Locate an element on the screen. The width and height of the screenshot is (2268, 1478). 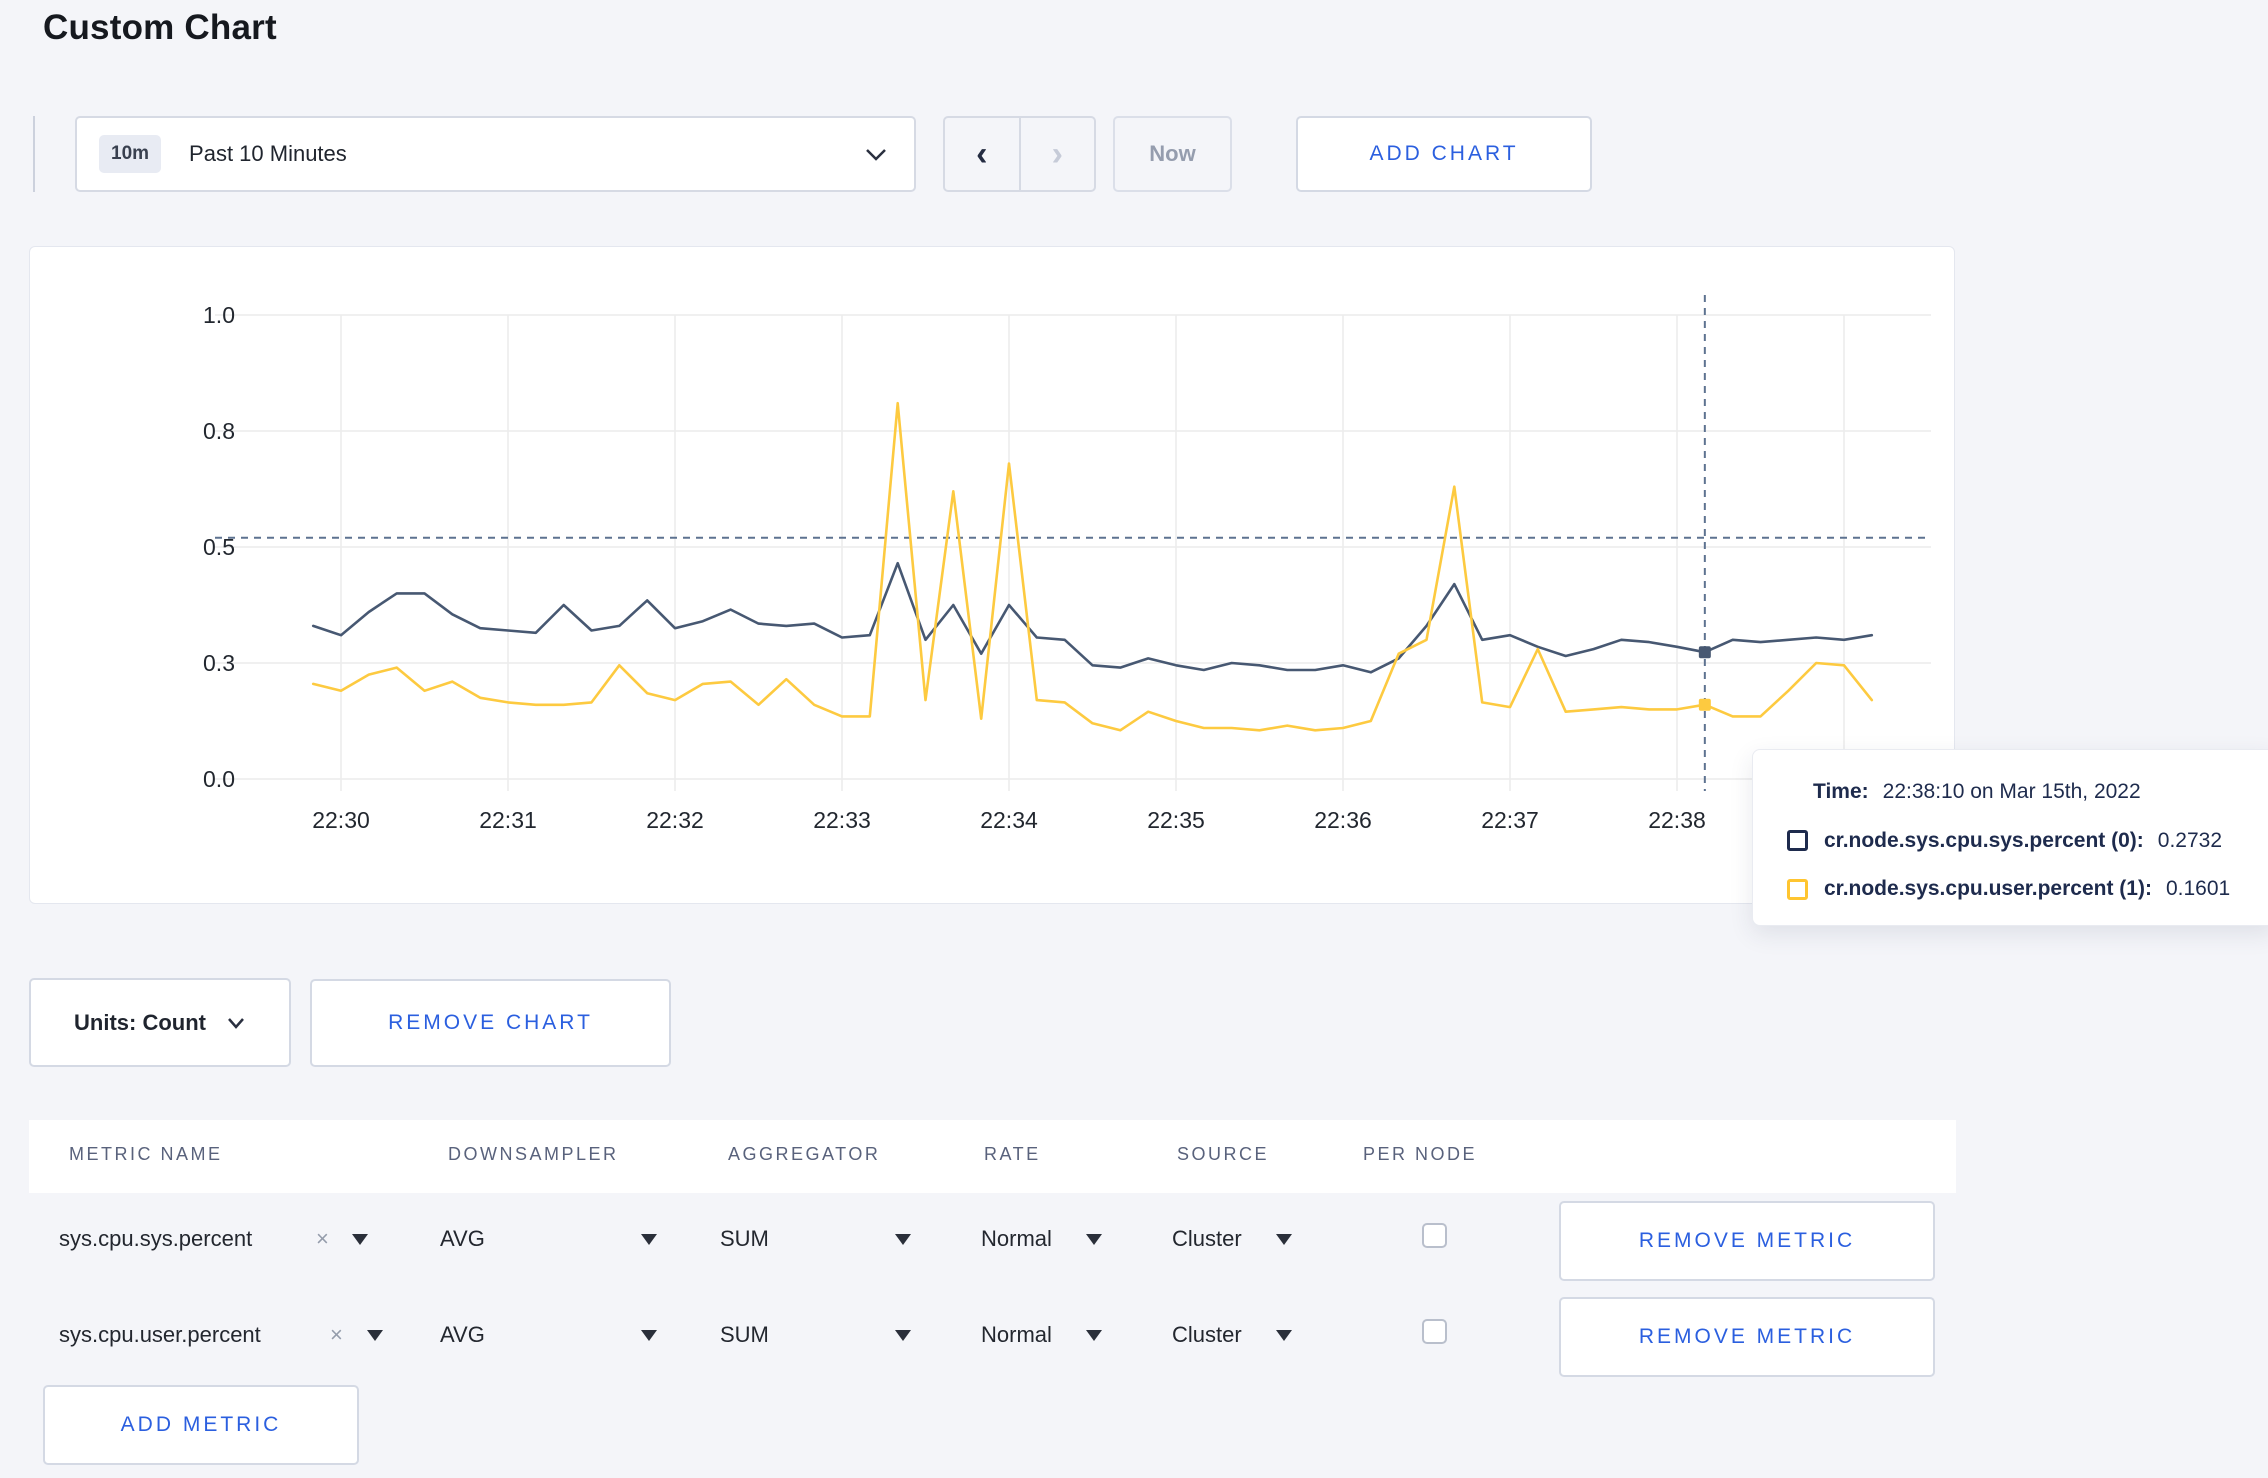
tooltip-series-label: cr.node.sys.cpu.user.percent (1): is located at coordinates (1988, 888).